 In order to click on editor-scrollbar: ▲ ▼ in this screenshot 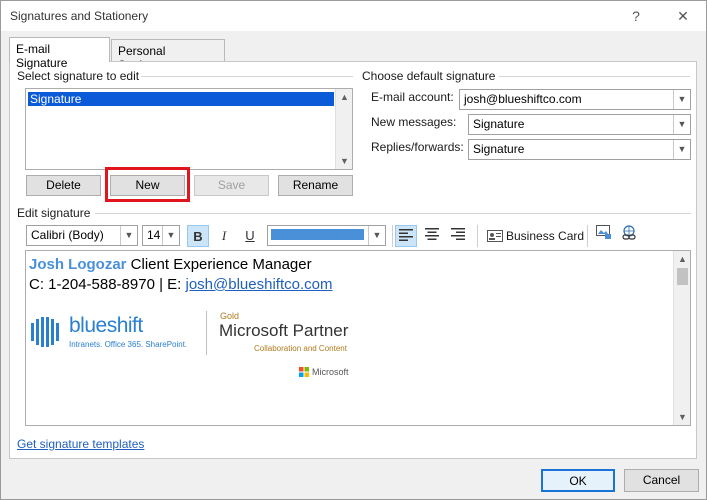, I will do `click(681, 338)`.